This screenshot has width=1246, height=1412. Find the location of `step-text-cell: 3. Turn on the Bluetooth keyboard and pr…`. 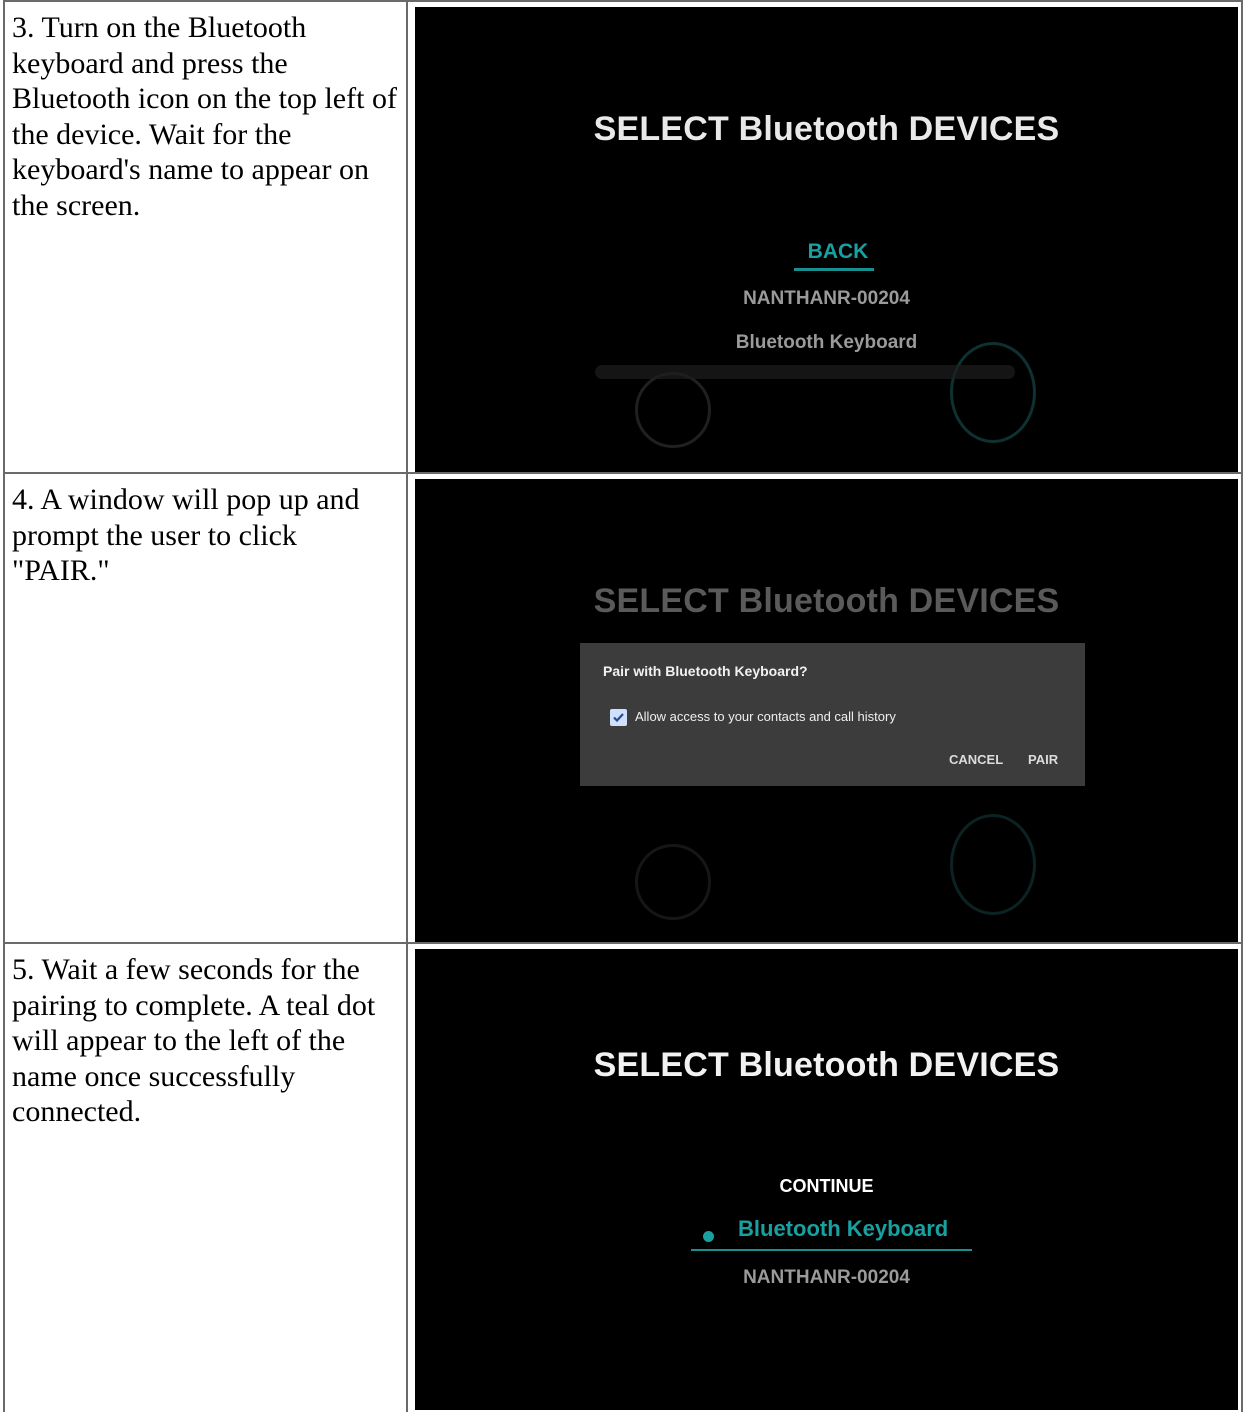

step-text-cell: 3. Turn on the Bluetooth keyboard and pr… is located at coordinates (205, 238).